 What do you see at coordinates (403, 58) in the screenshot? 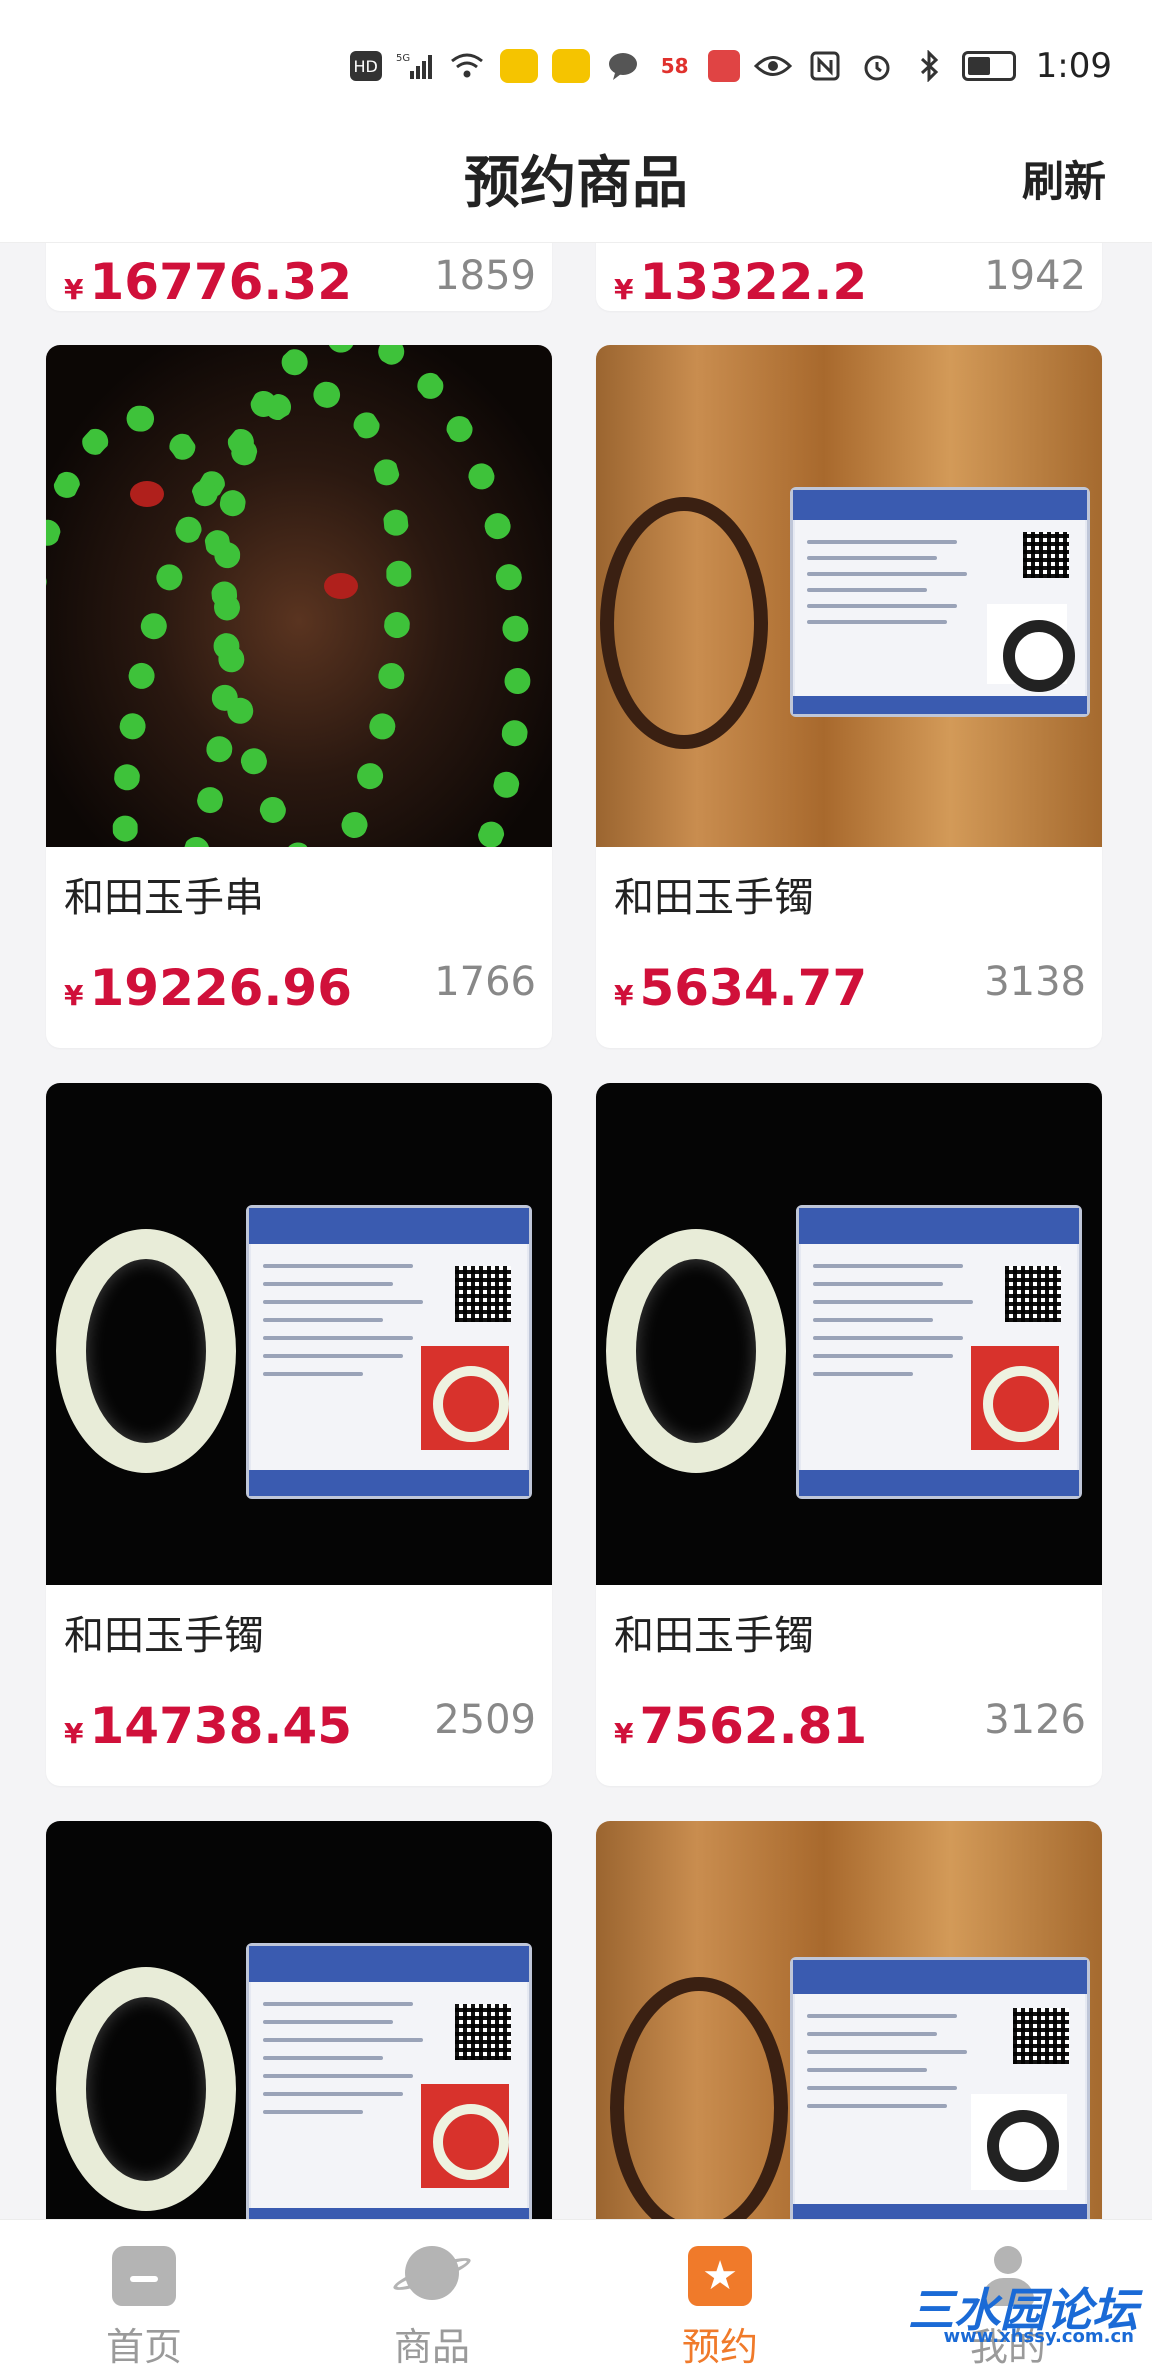
I see `svg-text: 5G` at bounding box center [403, 58].